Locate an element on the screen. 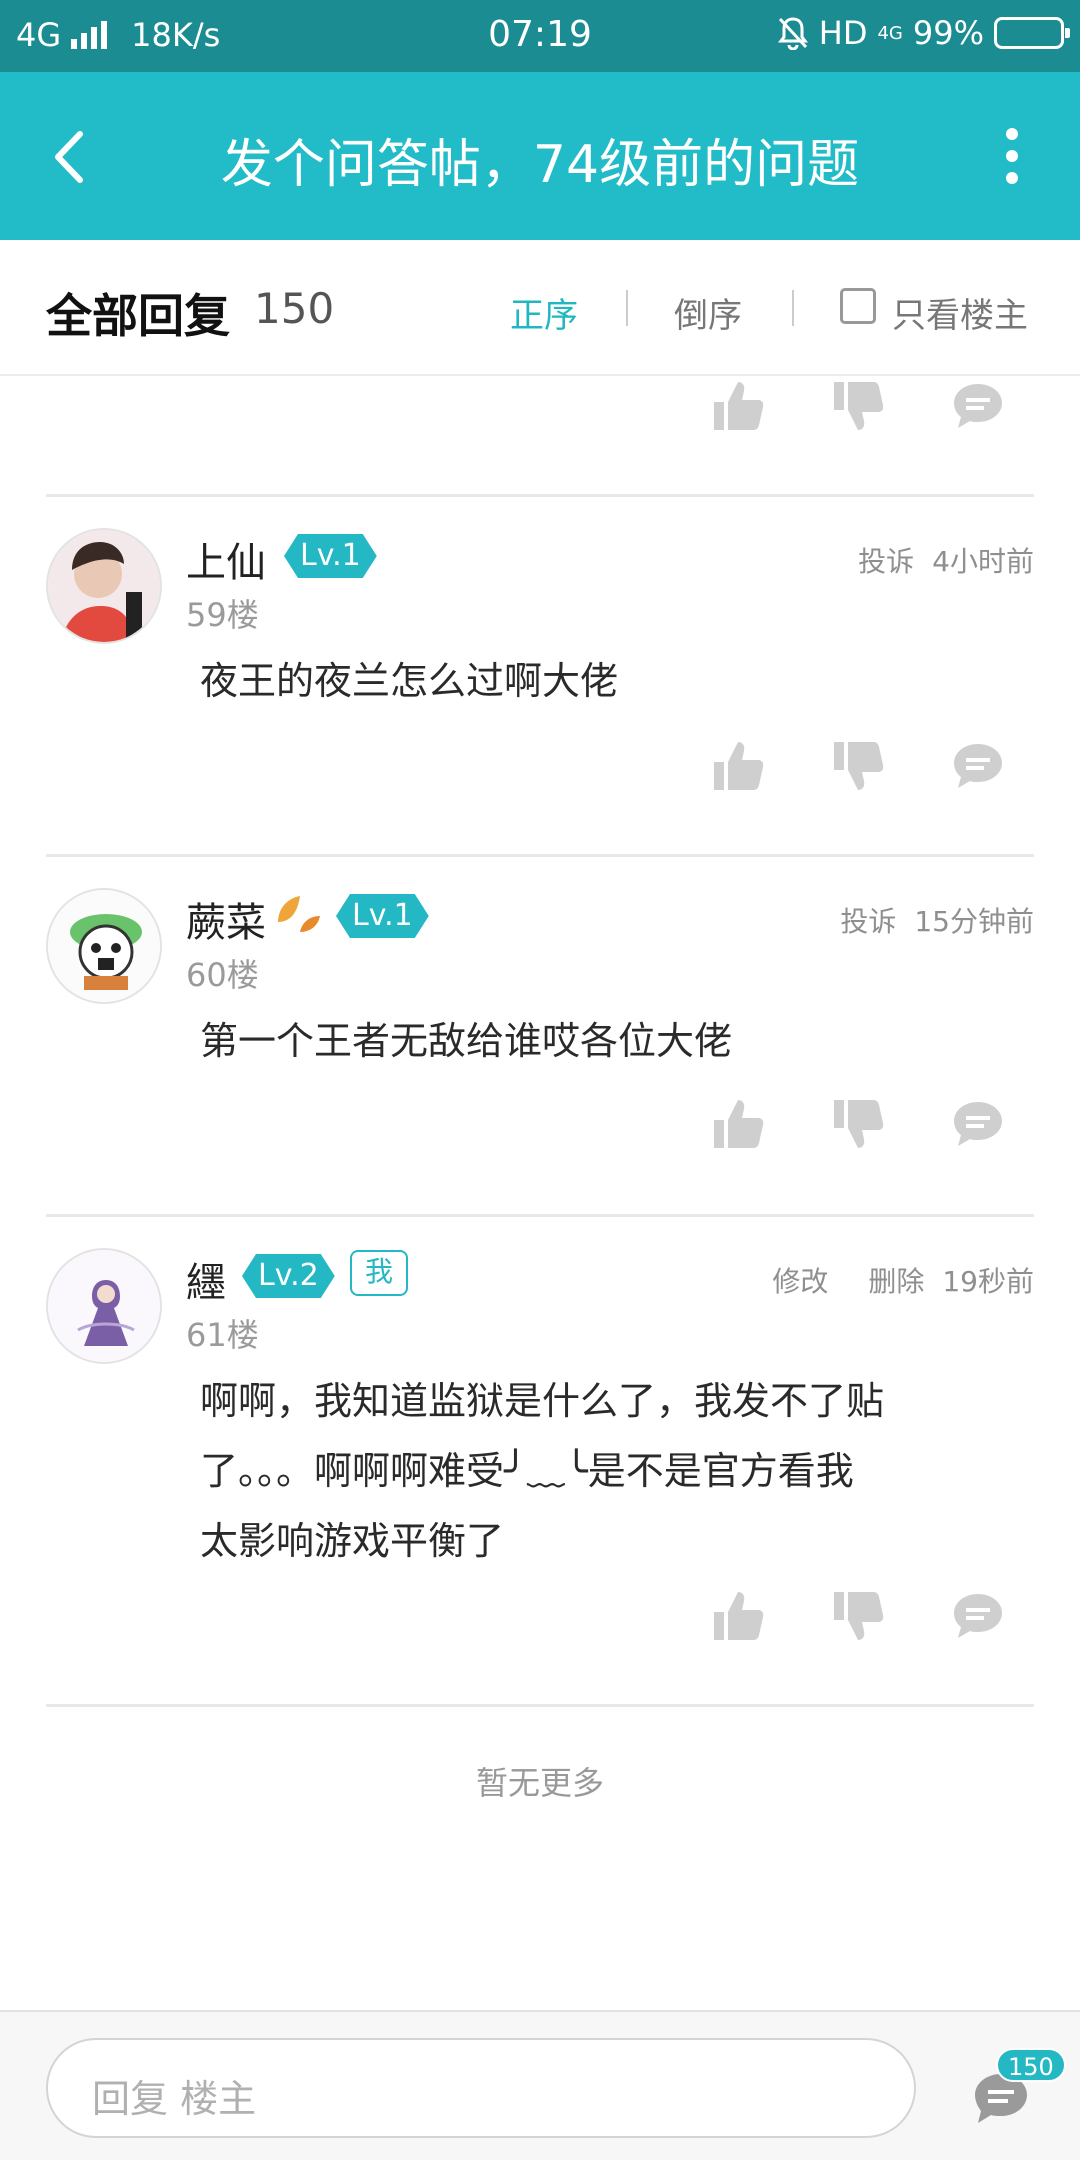 The width and height of the screenshot is (1080, 2160). post-time: 15分钟前 is located at coordinates (974, 921).